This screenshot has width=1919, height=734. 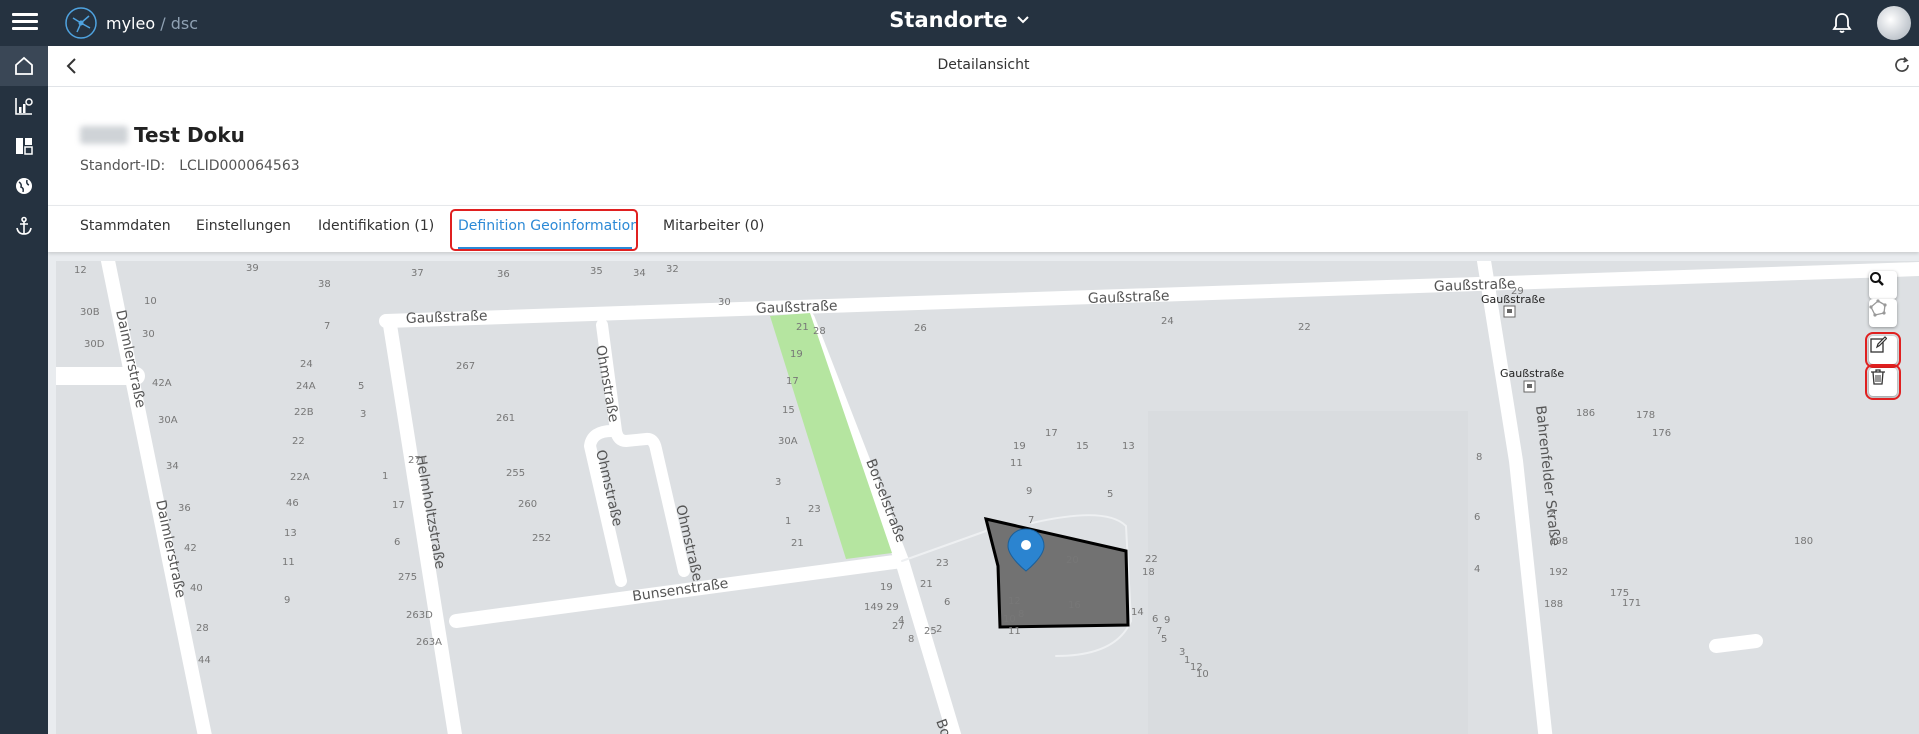 I want to click on chevron-down-icon, so click(x=1022, y=20).